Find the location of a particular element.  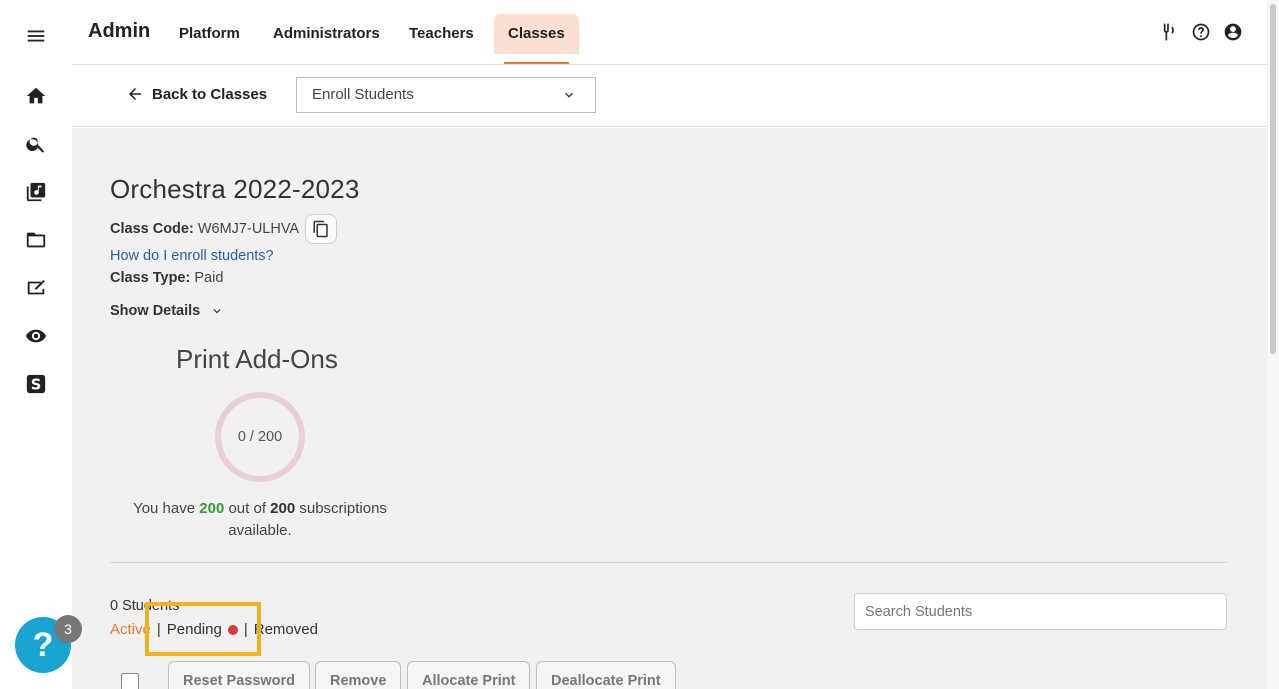

nav-teachers: Teachers is located at coordinates (441, 34).